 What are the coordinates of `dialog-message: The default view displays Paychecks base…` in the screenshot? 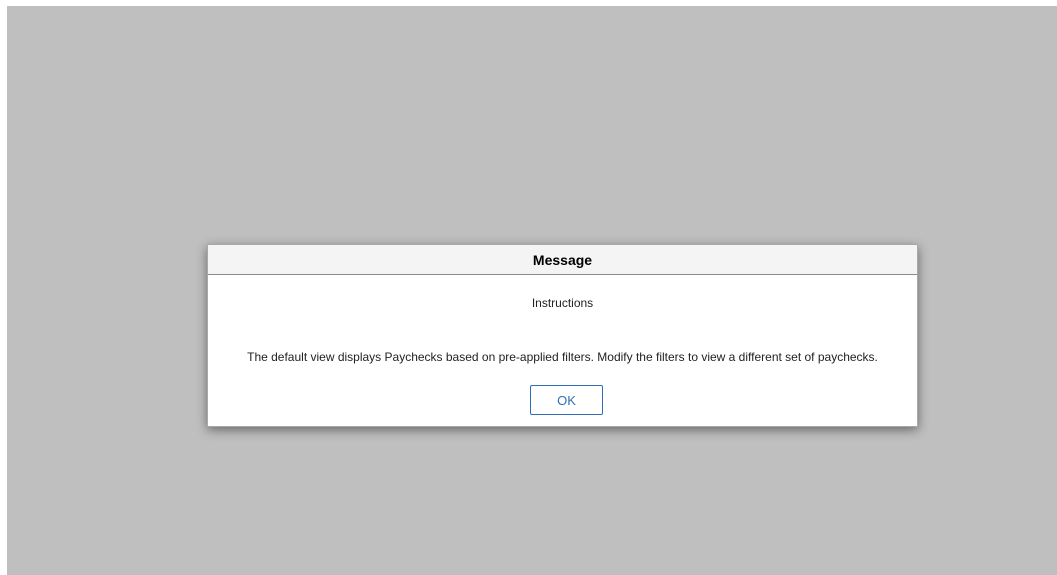 It's located at (562, 357).